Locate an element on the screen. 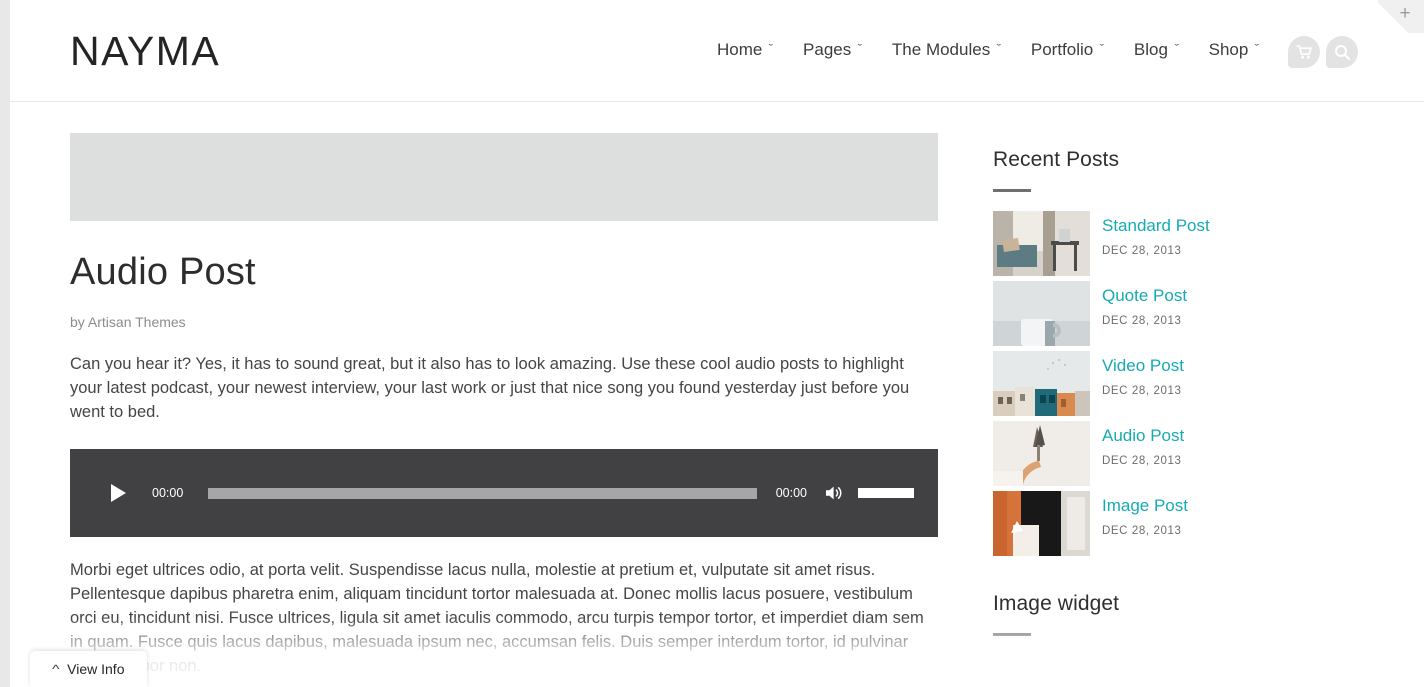  play-icon is located at coordinates (118, 493).